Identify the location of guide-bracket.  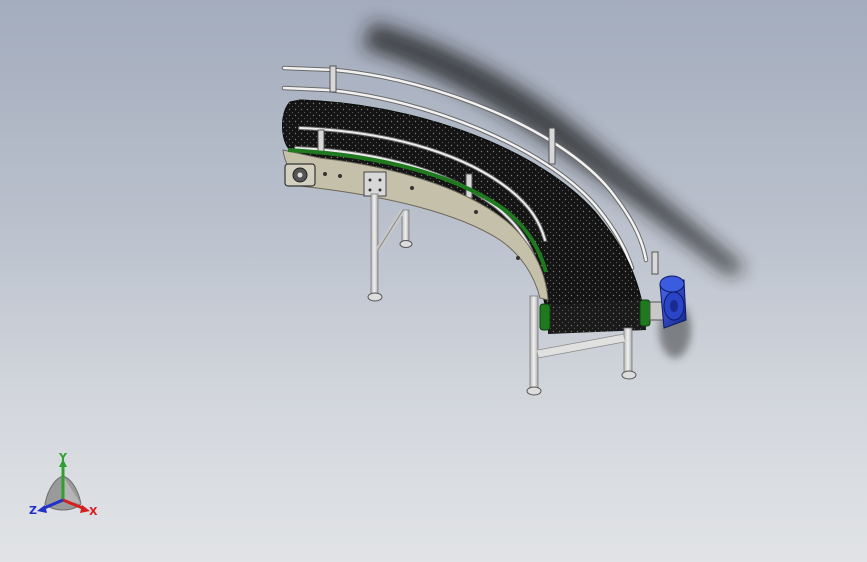
(321, 141).